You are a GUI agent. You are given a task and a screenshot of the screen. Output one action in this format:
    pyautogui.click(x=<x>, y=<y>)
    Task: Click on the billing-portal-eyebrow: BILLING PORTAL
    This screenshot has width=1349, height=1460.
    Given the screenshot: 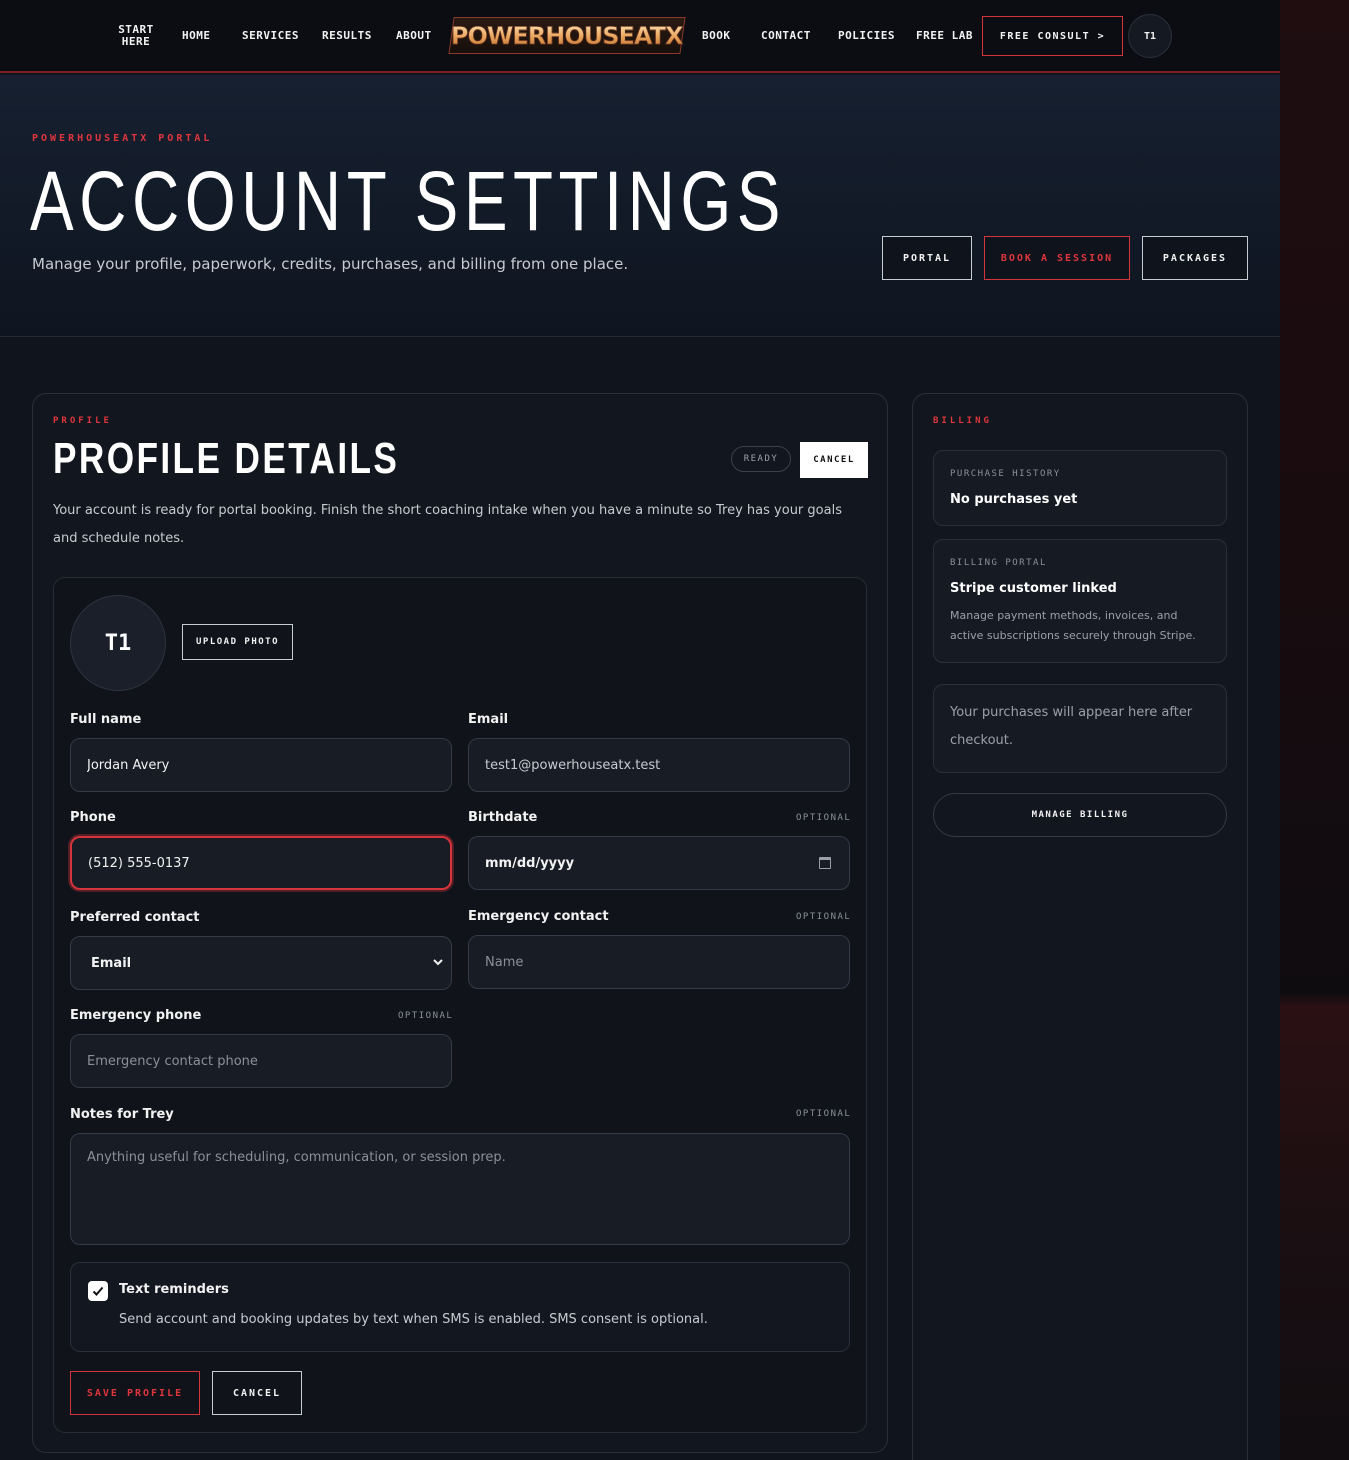 What is the action you would take?
    pyautogui.click(x=998, y=563)
    